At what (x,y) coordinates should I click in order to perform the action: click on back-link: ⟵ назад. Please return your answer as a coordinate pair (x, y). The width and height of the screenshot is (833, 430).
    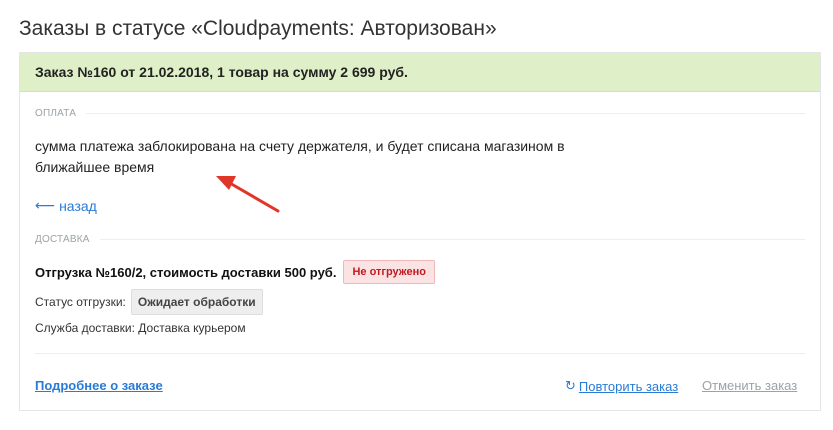
    Looking at the image, I should click on (66, 205).